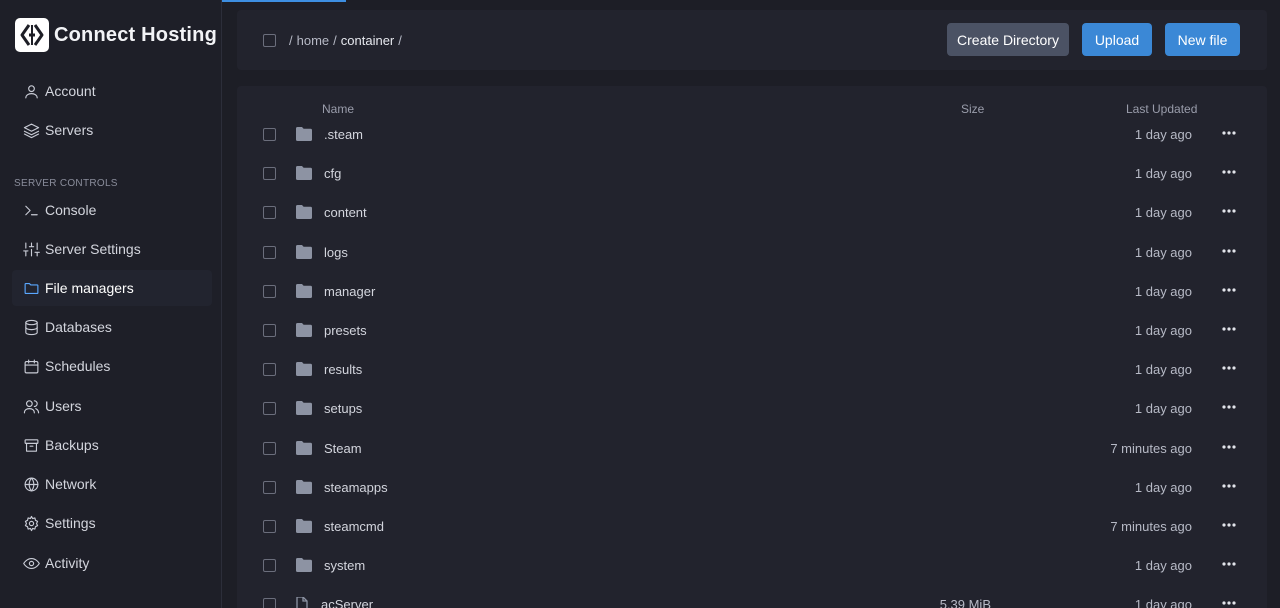 This screenshot has height=608, width=1280. I want to click on table-row: manager 1 day ago, so click(752, 291).